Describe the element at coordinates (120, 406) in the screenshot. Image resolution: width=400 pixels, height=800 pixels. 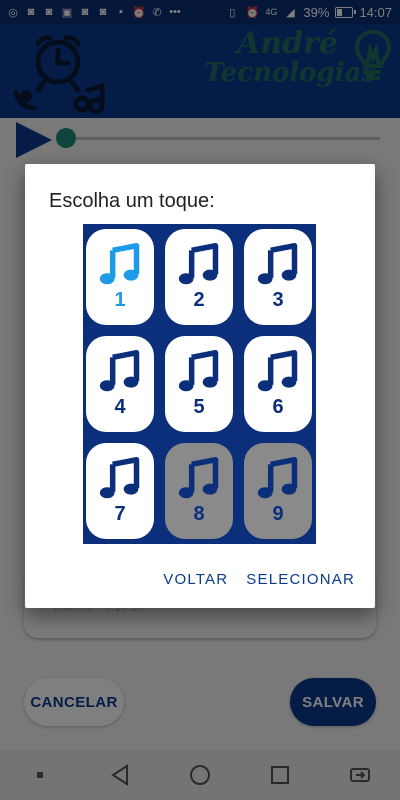
I see `ringtone-number: 4` at that location.